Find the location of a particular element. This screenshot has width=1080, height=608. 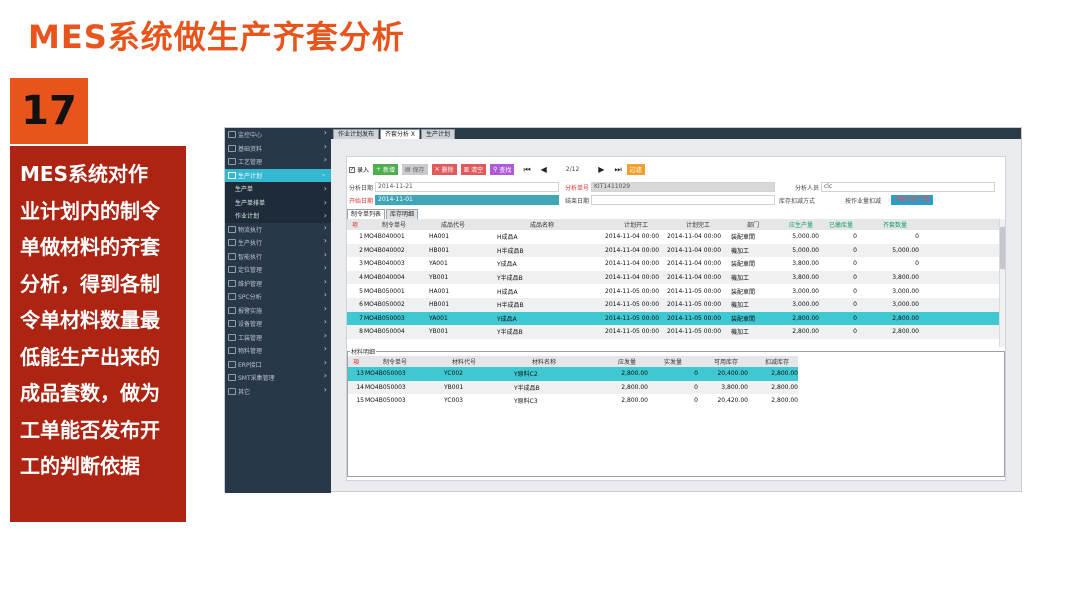

order-table-column-header: 已缴库量 is located at coordinates (841, 224).